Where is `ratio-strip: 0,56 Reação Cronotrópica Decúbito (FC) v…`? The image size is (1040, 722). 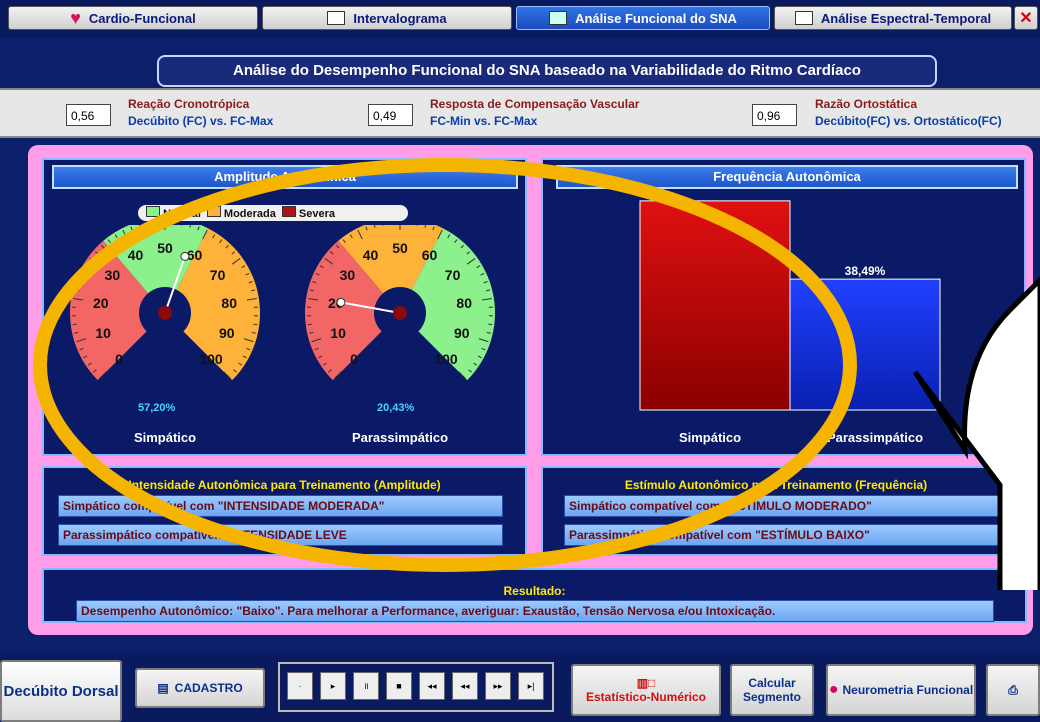
ratio-strip: 0,56 Reação Cronotrópica Decúbito (FC) v… is located at coordinates (520, 113).